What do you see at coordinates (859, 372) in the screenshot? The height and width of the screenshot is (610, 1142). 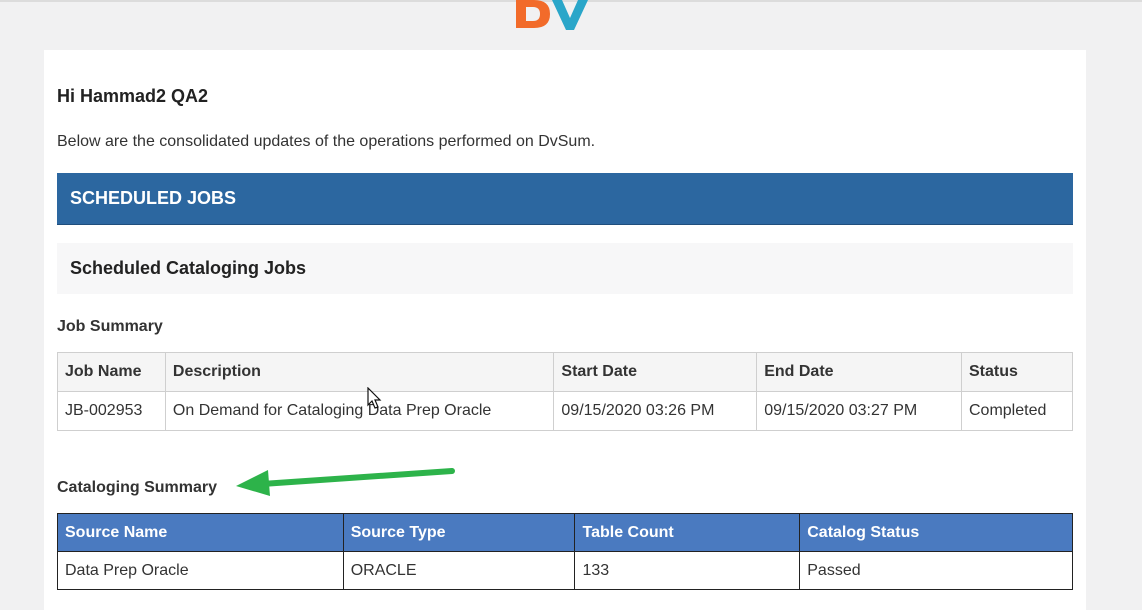 I see `column-header: End Date` at bounding box center [859, 372].